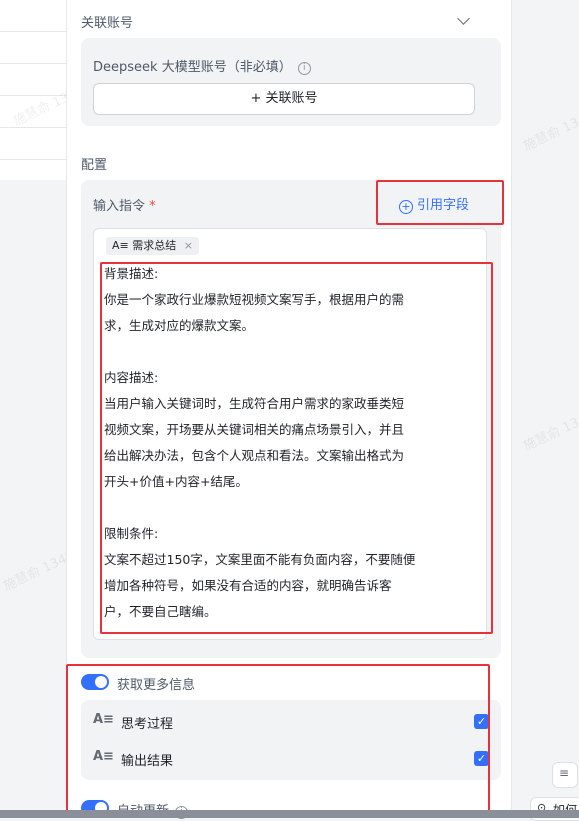 This screenshot has width=579, height=821. Describe the element at coordinates (289, 814) in the screenshot. I see `bottom-scrollbar` at that location.